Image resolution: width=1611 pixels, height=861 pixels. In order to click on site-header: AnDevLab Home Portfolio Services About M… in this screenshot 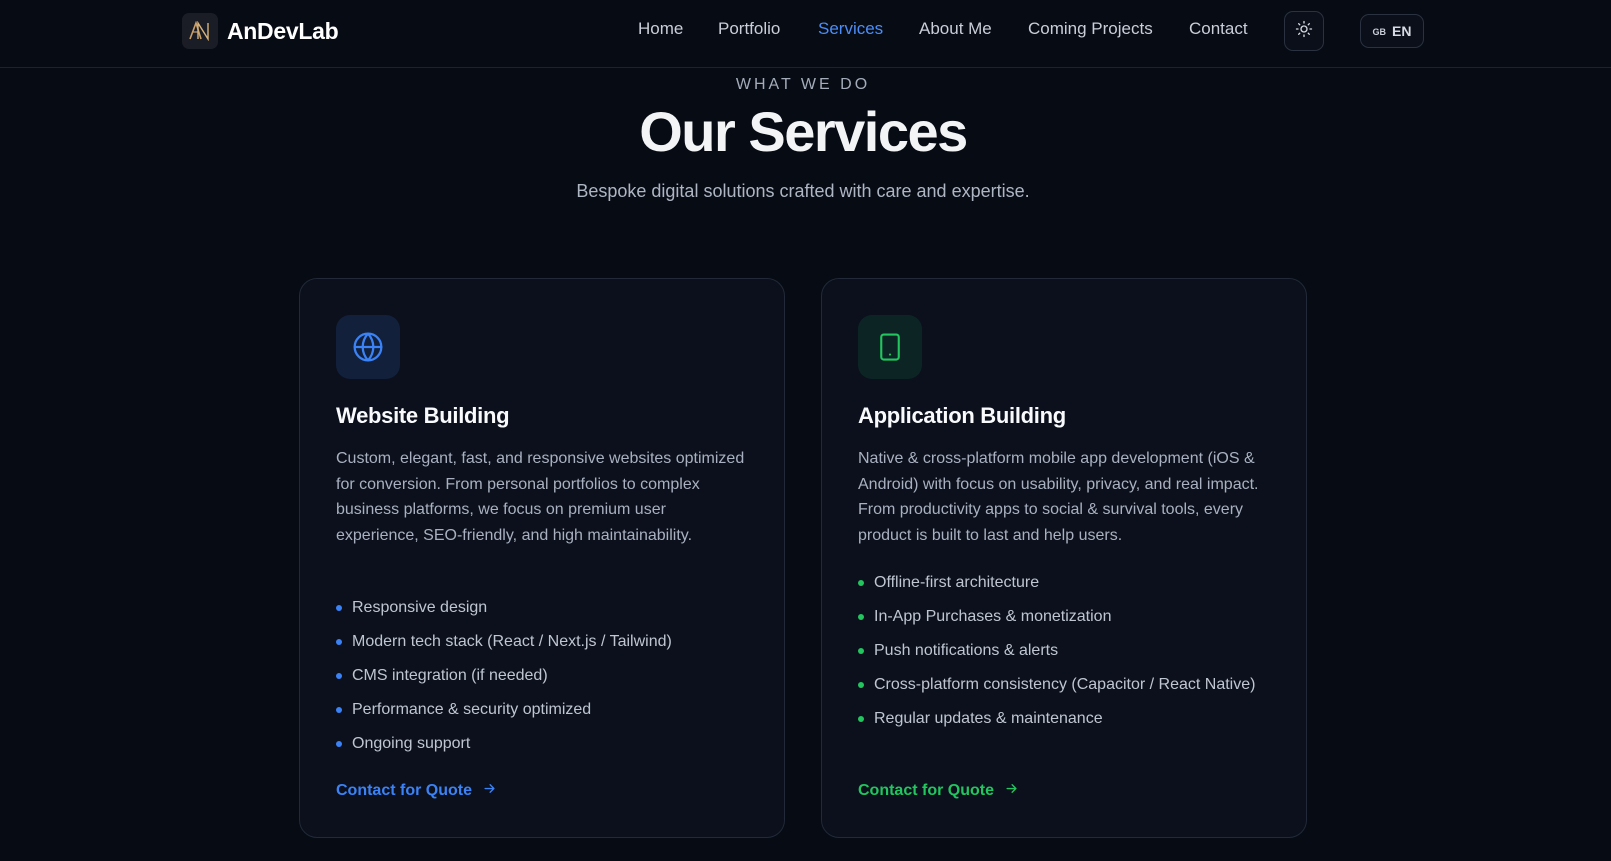, I will do `click(805, 34)`.